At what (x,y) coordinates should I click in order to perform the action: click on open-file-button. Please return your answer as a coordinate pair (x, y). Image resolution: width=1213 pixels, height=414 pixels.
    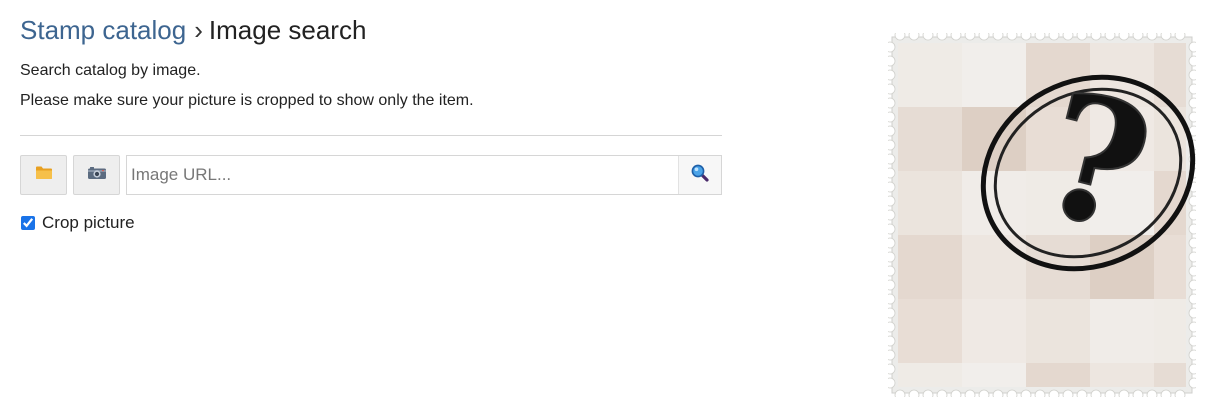
    Looking at the image, I should click on (43, 175).